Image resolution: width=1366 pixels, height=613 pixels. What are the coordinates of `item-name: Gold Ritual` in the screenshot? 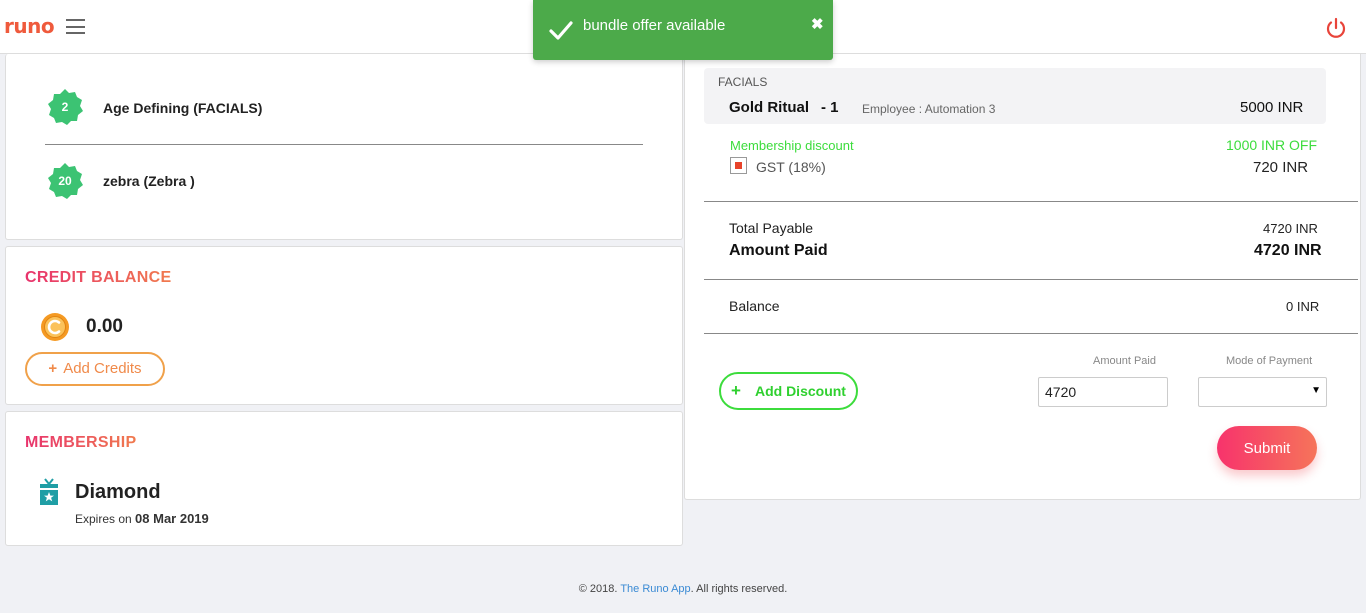 It's located at (769, 107).